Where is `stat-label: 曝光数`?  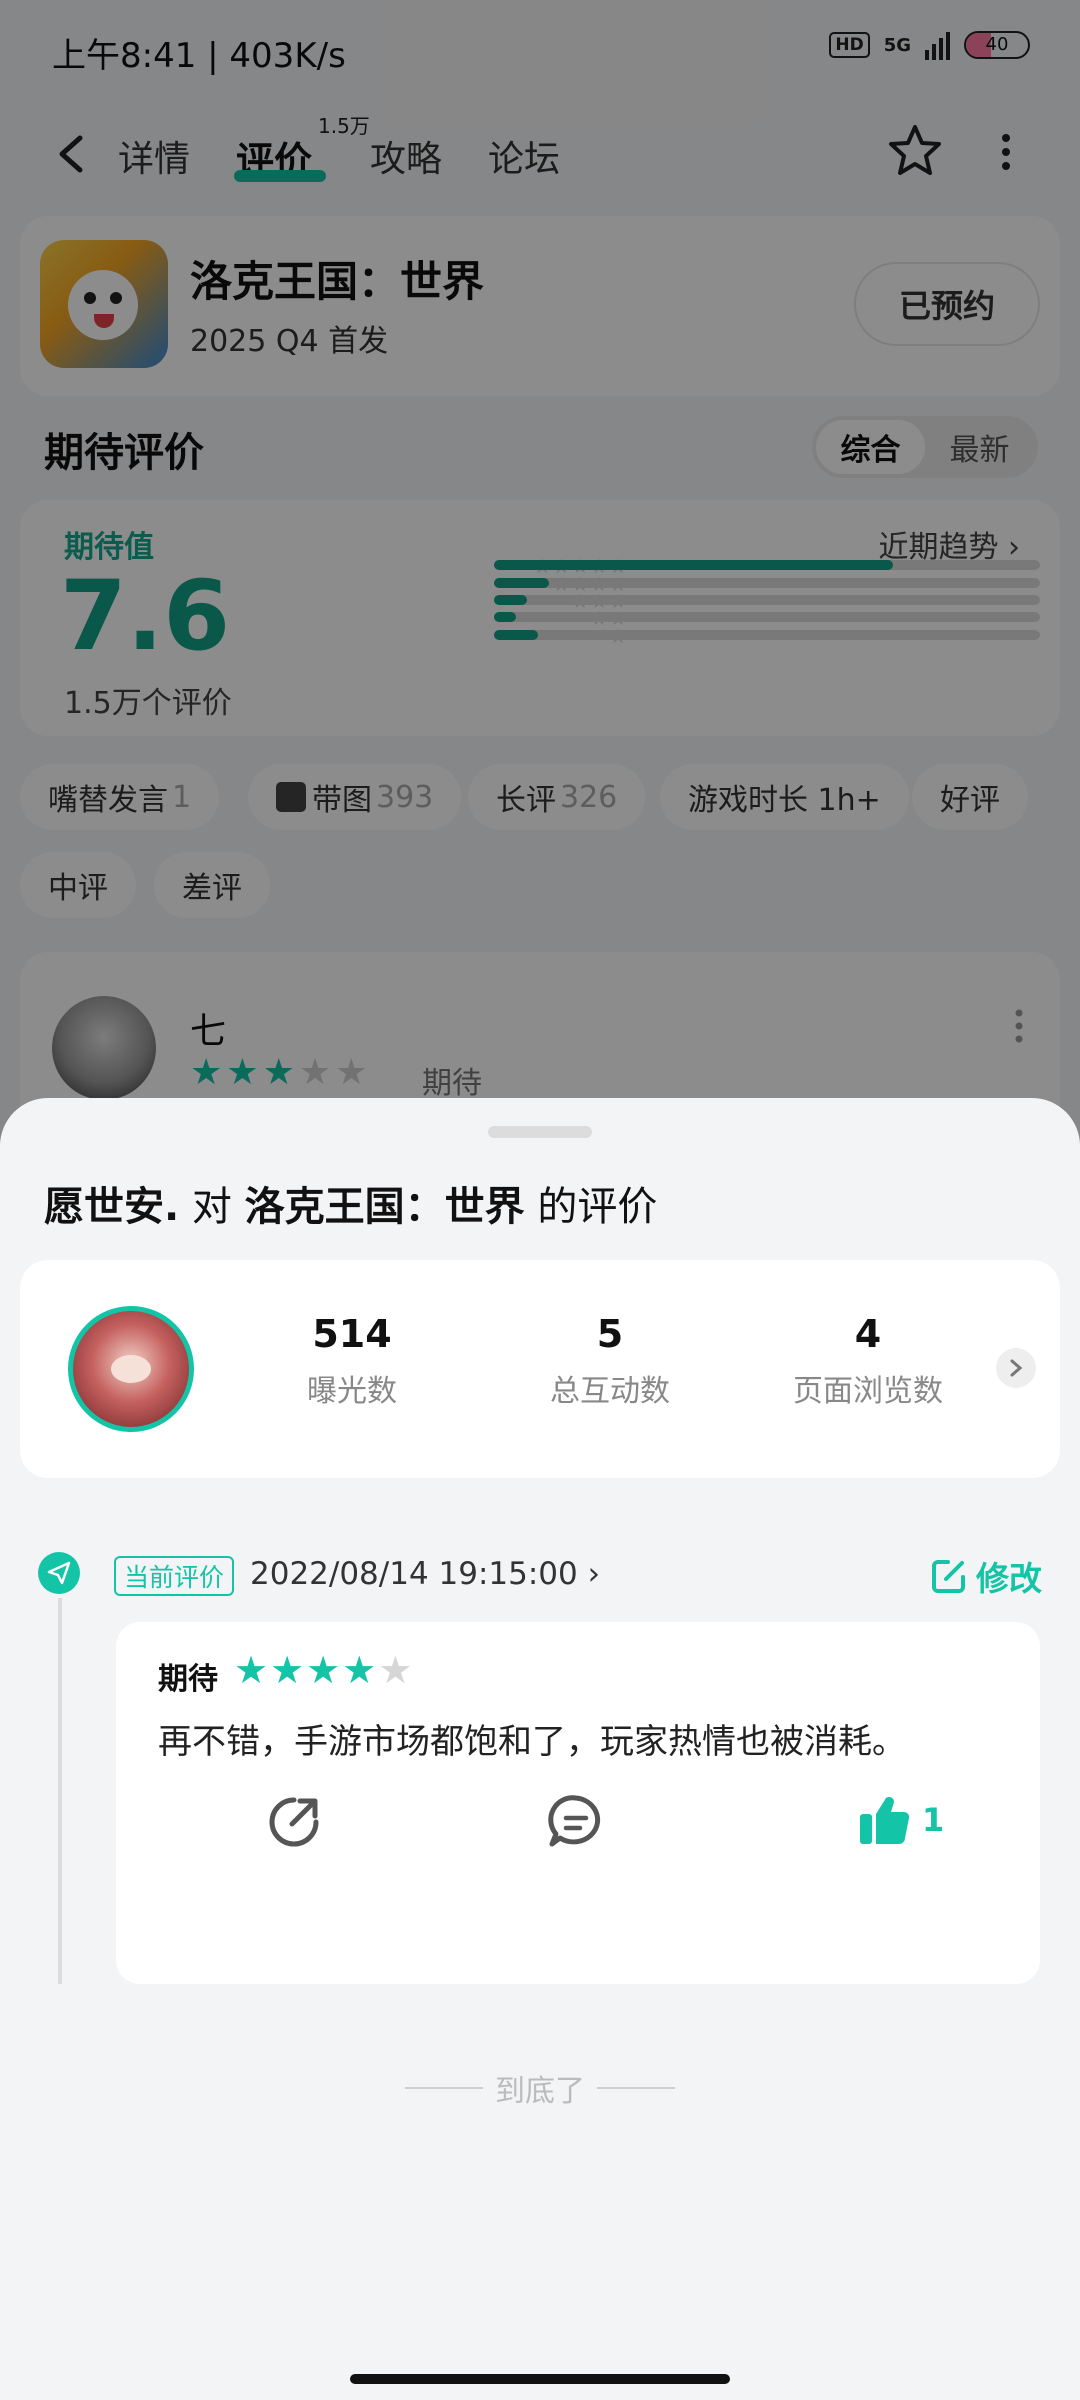
stat-label: 曝光数 is located at coordinates (352, 1391).